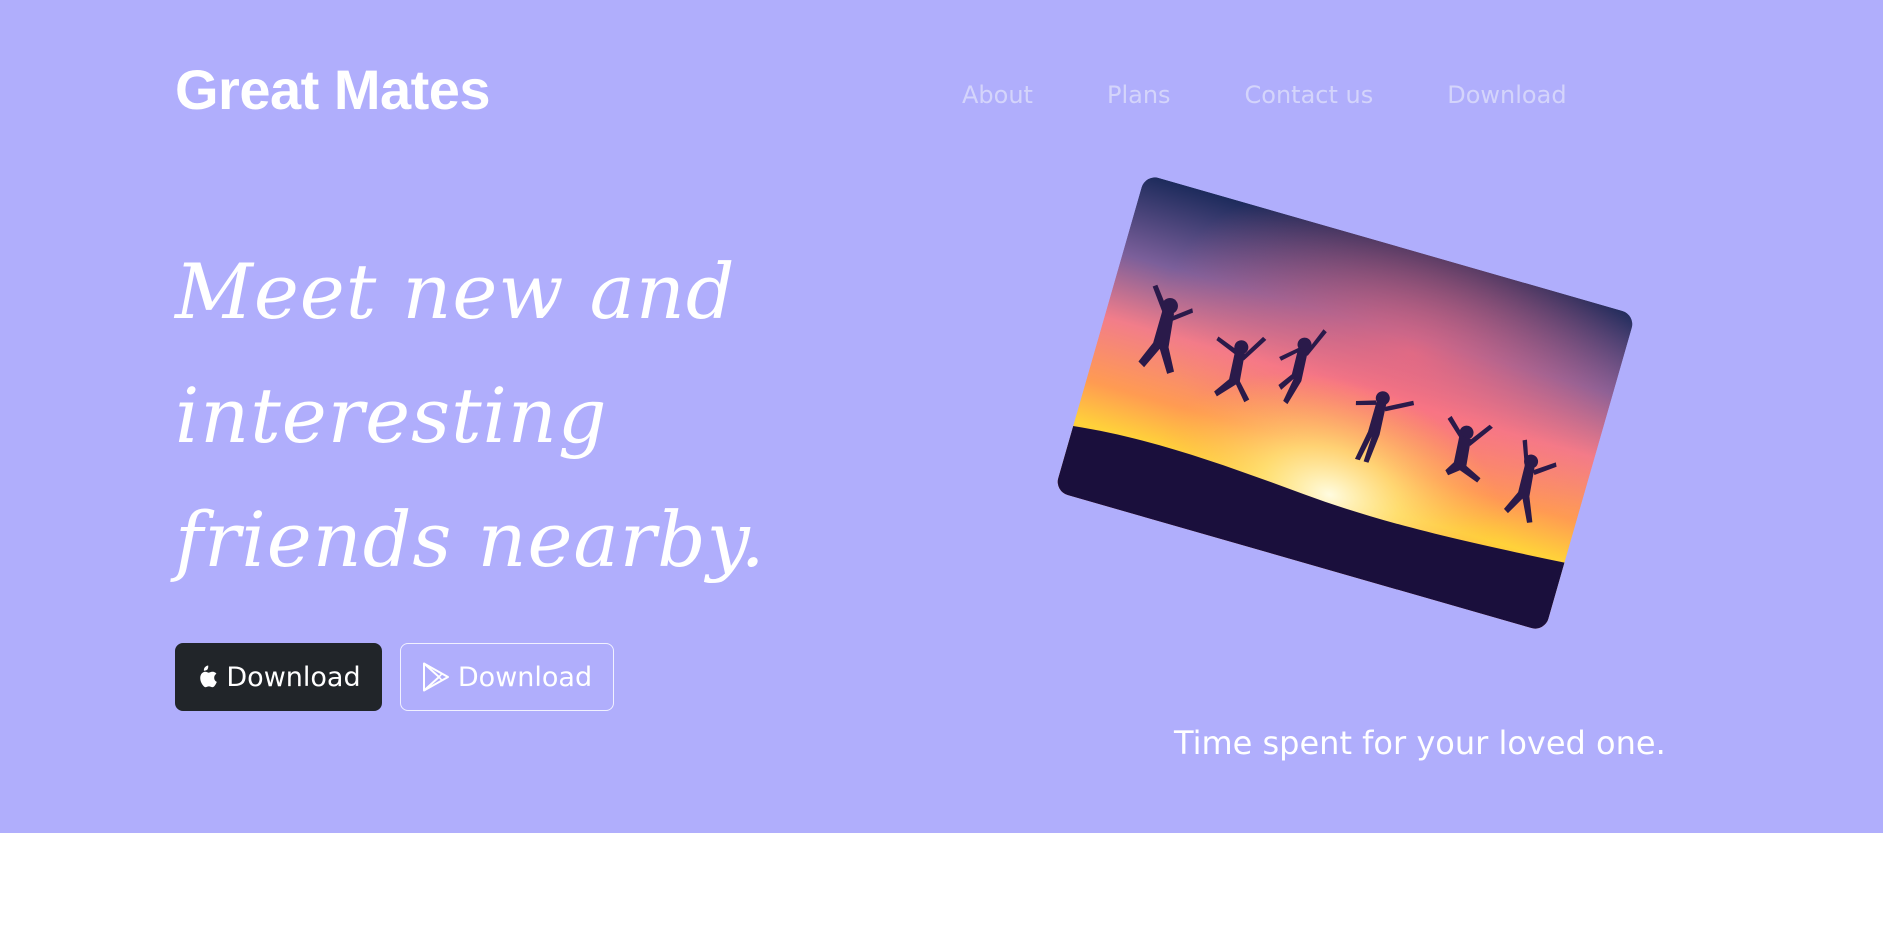  I want to click on nav-link-plans: Plans, so click(1139, 95).